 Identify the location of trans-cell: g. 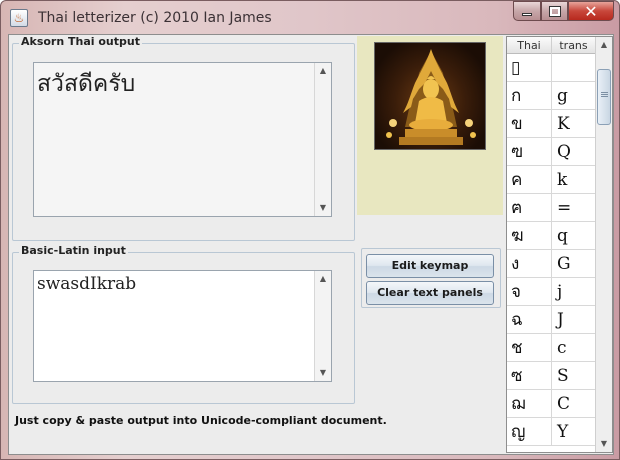
(574, 96).